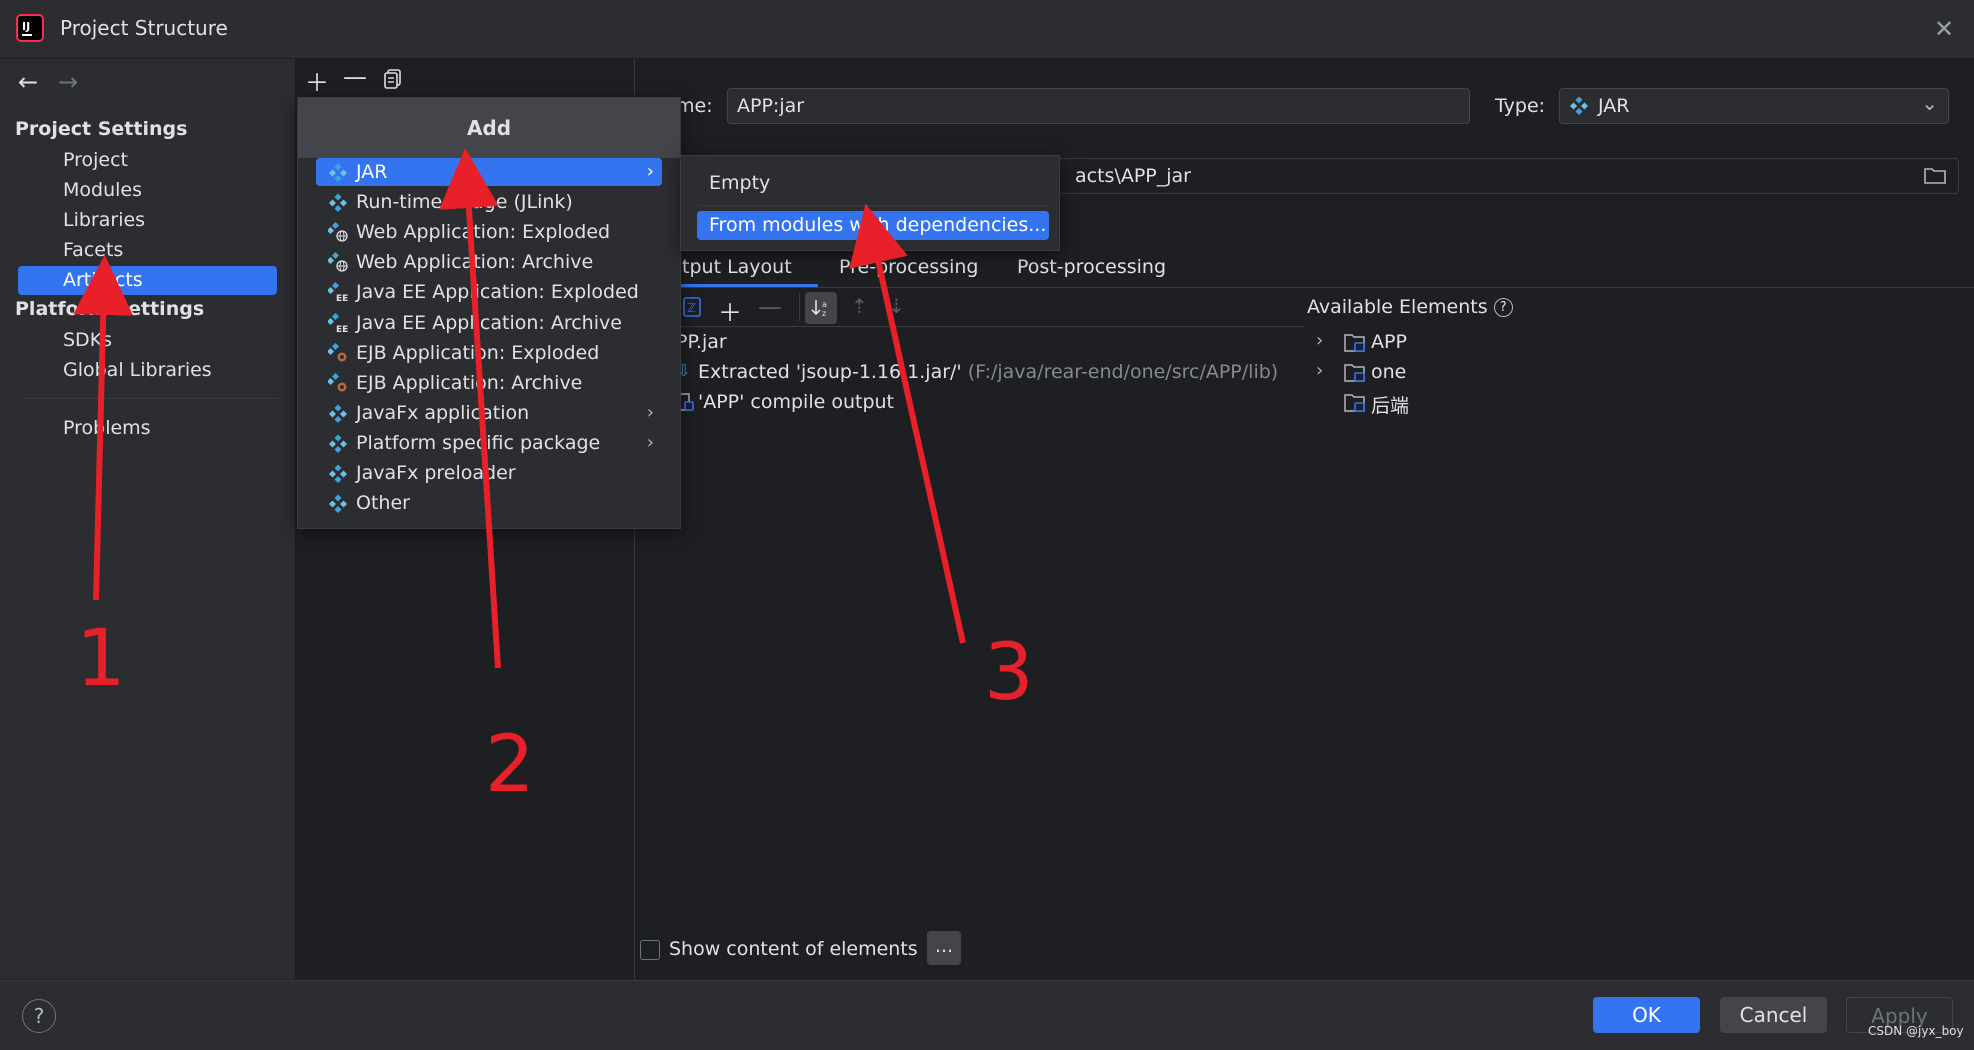  Describe the element at coordinates (372, 172) in the screenshot. I see `add-menu-item-label: JAR` at that location.